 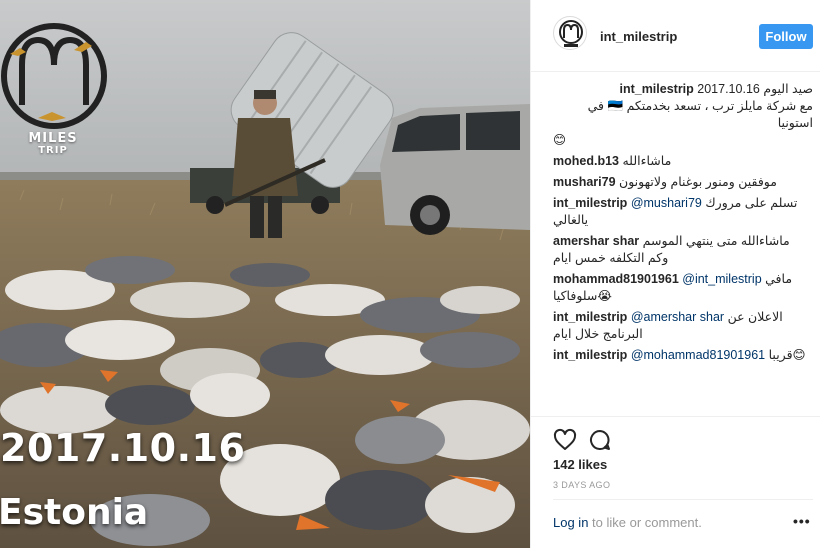 What do you see at coordinates (802, 521) in the screenshot?
I see `more-options-icon: •••` at bounding box center [802, 521].